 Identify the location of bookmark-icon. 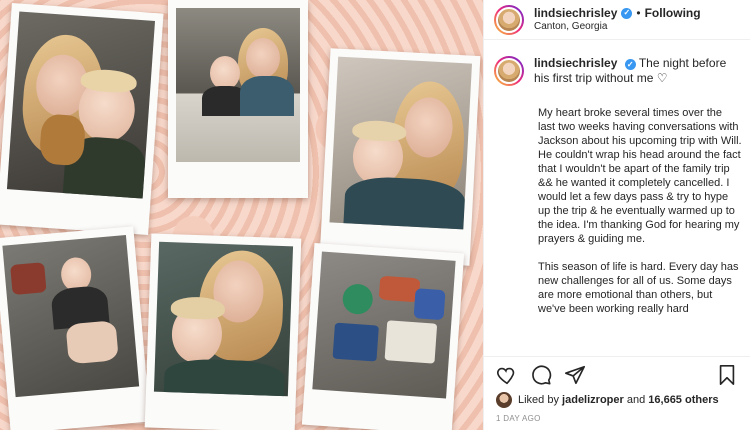
(727, 375).